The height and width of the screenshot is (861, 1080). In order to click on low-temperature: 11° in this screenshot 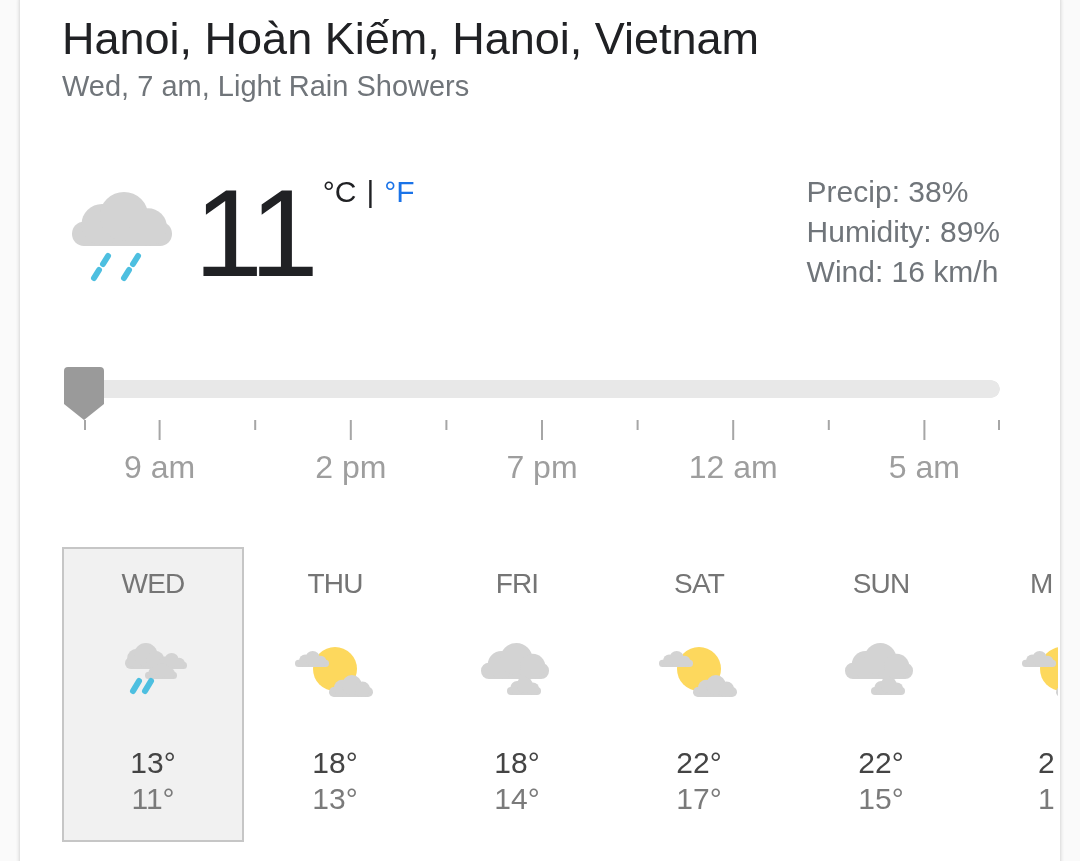, I will do `click(153, 799)`.